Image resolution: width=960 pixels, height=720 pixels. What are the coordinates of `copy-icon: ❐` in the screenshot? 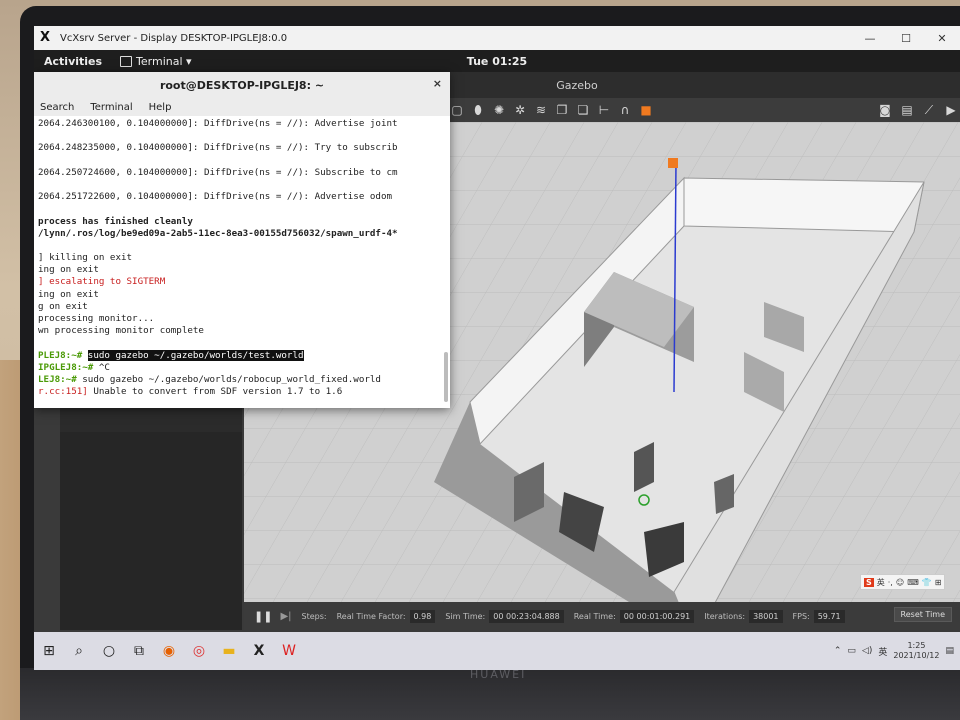 It's located at (562, 110).